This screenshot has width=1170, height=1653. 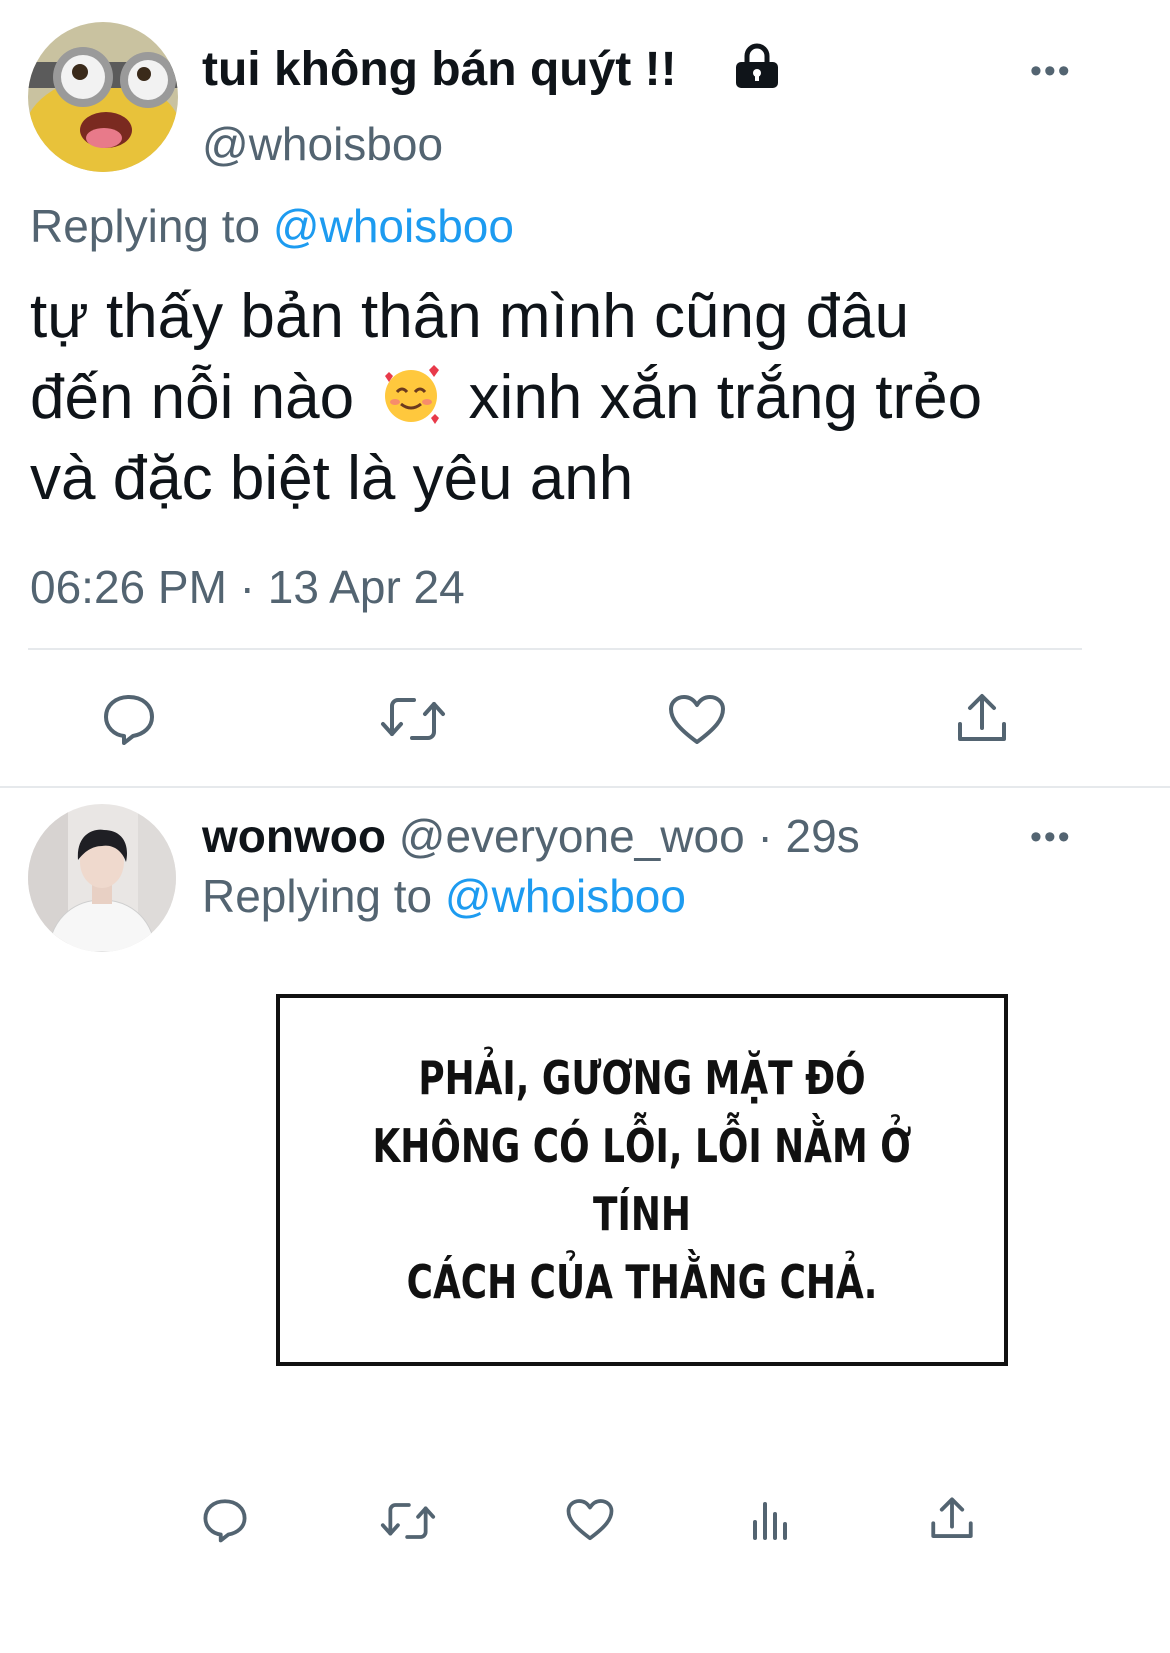 What do you see at coordinates (470, 316) in the screenshot?
I see `tweet-text-line: tự thấy bản thân mình cũng đâu` at bounding box center [470, 316].